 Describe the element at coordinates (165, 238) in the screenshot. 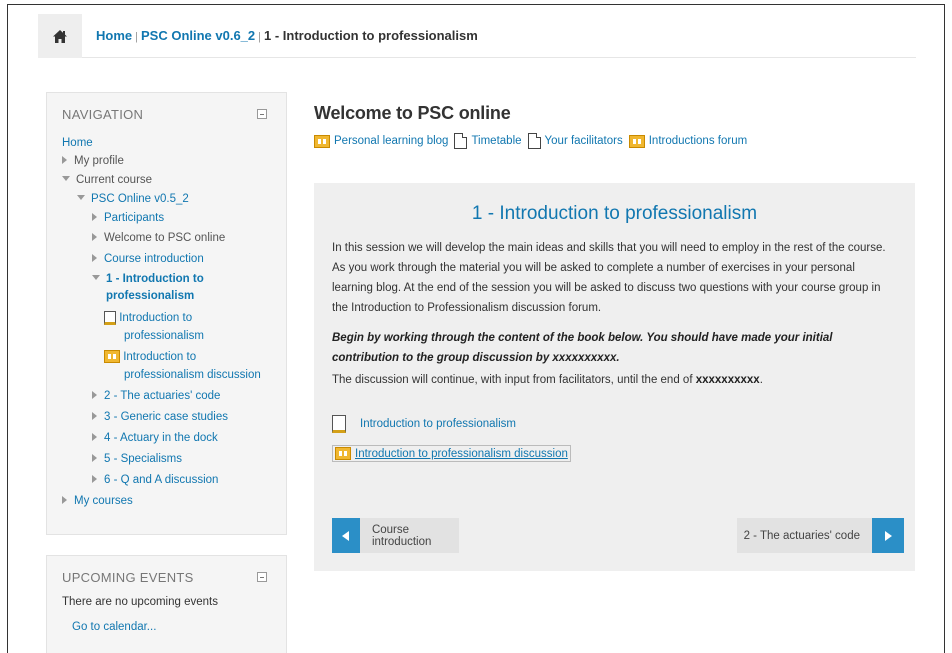

I see `nav-welcome-label: Welcome to PSC online` at that location.